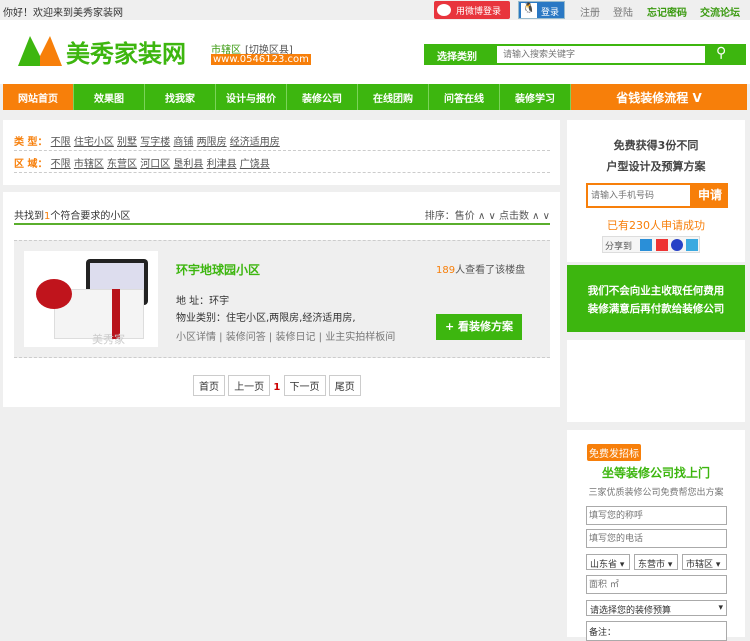  I want to click on nav-gallery: 效果图, so click(109, 97).